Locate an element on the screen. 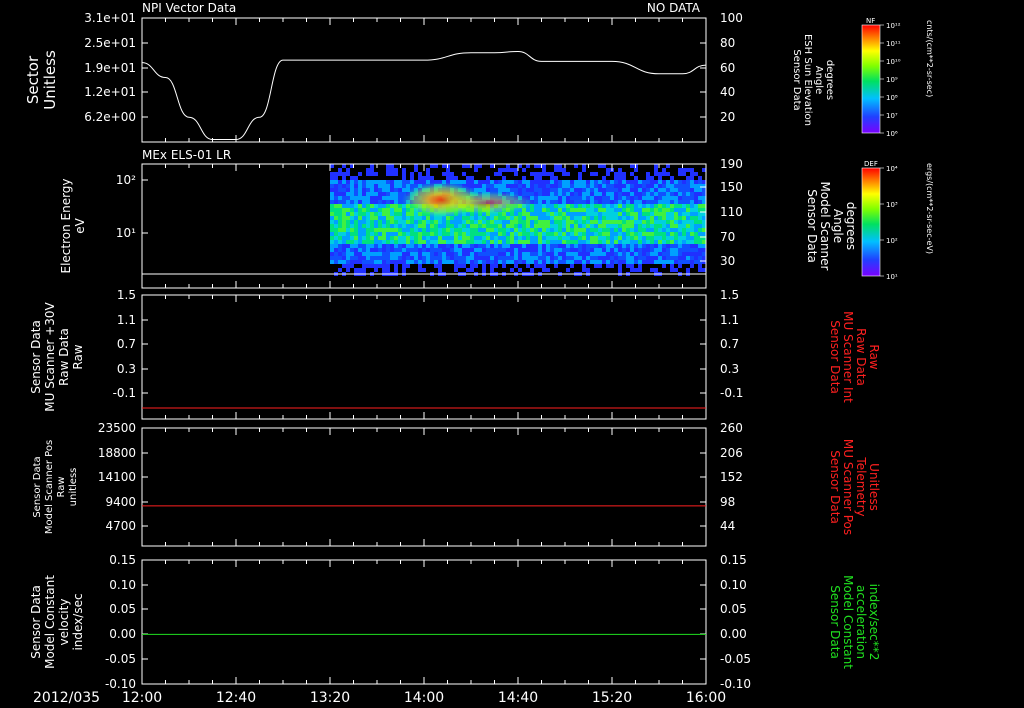 This screenshot has height=708, width=1024. panel3-right-ticks: 1.51.10.70.3-0.1 is located at coordinates (721, 344).